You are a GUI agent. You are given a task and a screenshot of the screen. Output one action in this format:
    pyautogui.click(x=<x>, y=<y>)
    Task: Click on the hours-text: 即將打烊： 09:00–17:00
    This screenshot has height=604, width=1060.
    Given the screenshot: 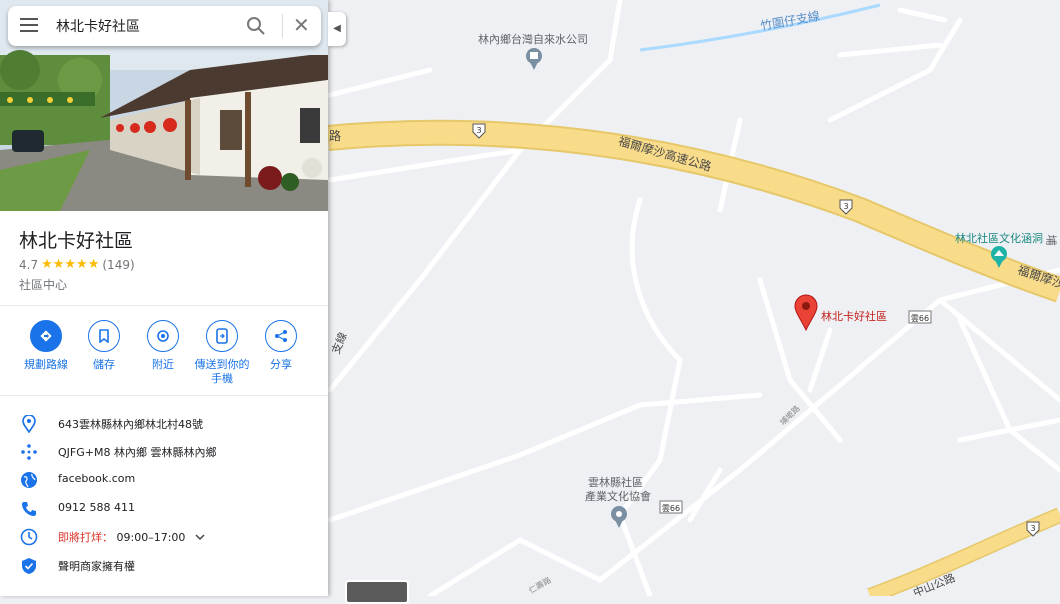 What is the action you would take?
    pyautogui.click(x=131, y=537)
    